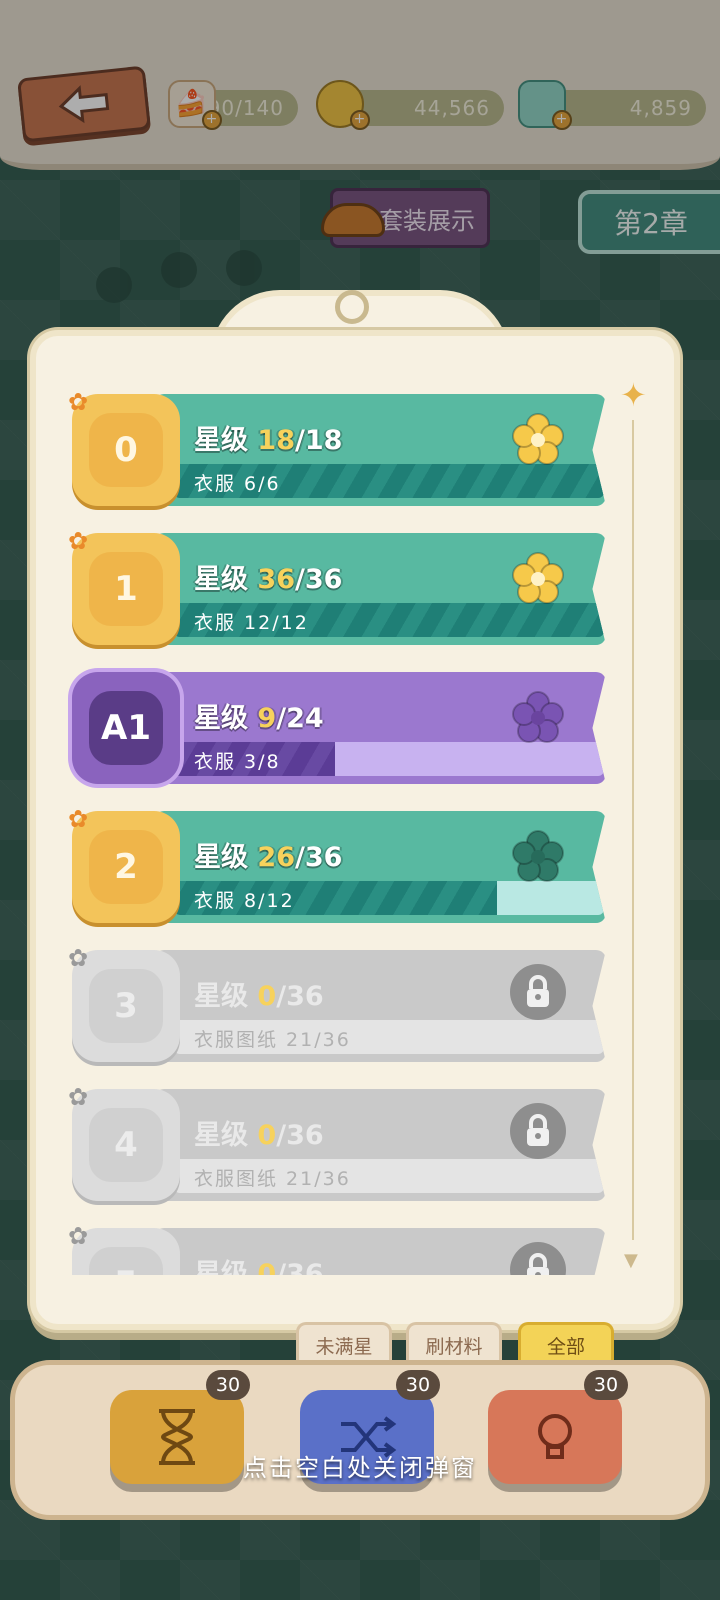 Image resolution: width=720 pixels, height=1600 pixels. I want to click on level-row: 星级 36/36 衣服 12/12 ✿ 1, so click(341, 589).